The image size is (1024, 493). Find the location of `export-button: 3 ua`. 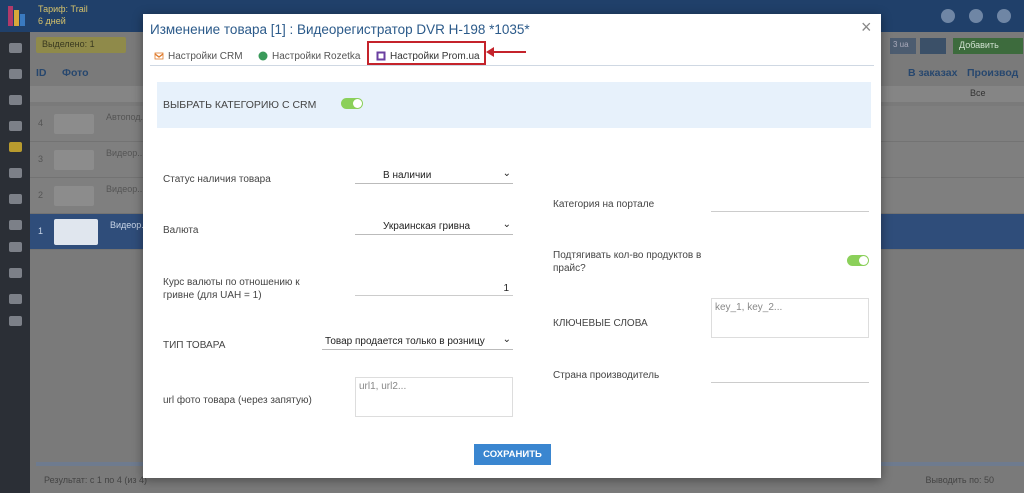

export-button: 3 ua is located at coordinates (903, 46).